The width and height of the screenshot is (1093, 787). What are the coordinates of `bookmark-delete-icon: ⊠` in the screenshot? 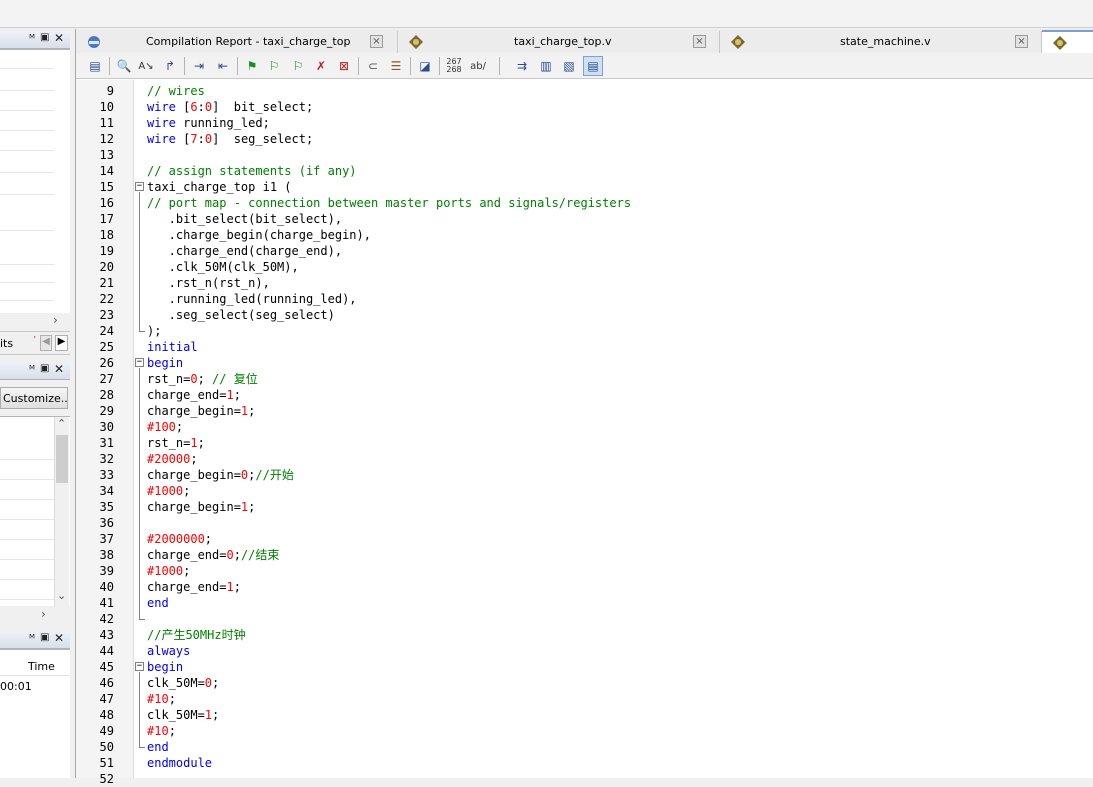 It's located at (344, 66).